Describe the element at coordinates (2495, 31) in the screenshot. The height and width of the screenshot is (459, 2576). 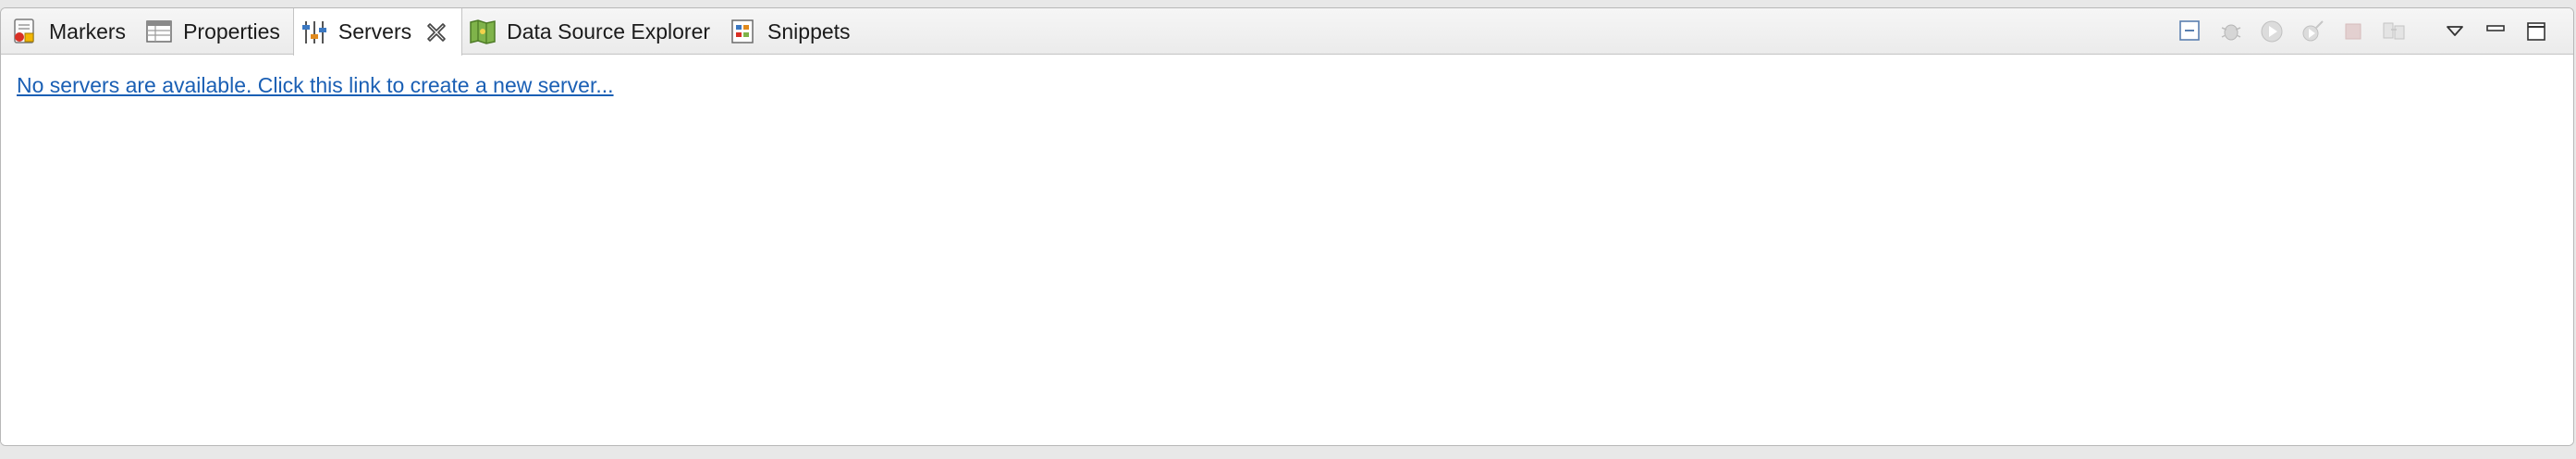
I see `minimize-button` at that location.